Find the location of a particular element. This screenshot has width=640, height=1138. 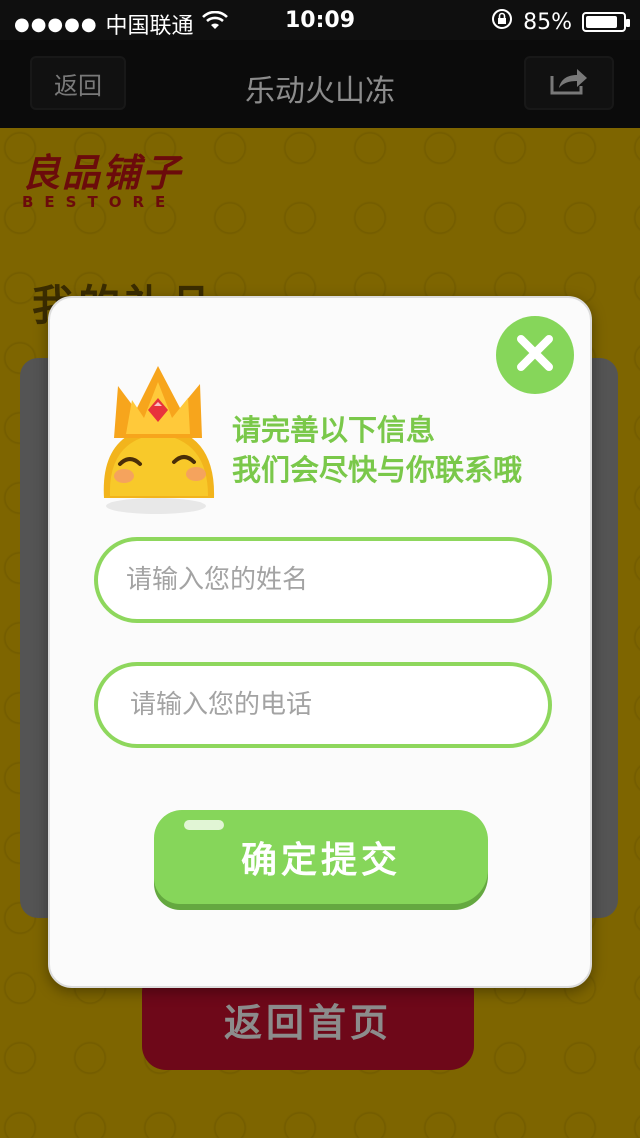

submit-button: 确定提交 is located at coordinates (321, 857).